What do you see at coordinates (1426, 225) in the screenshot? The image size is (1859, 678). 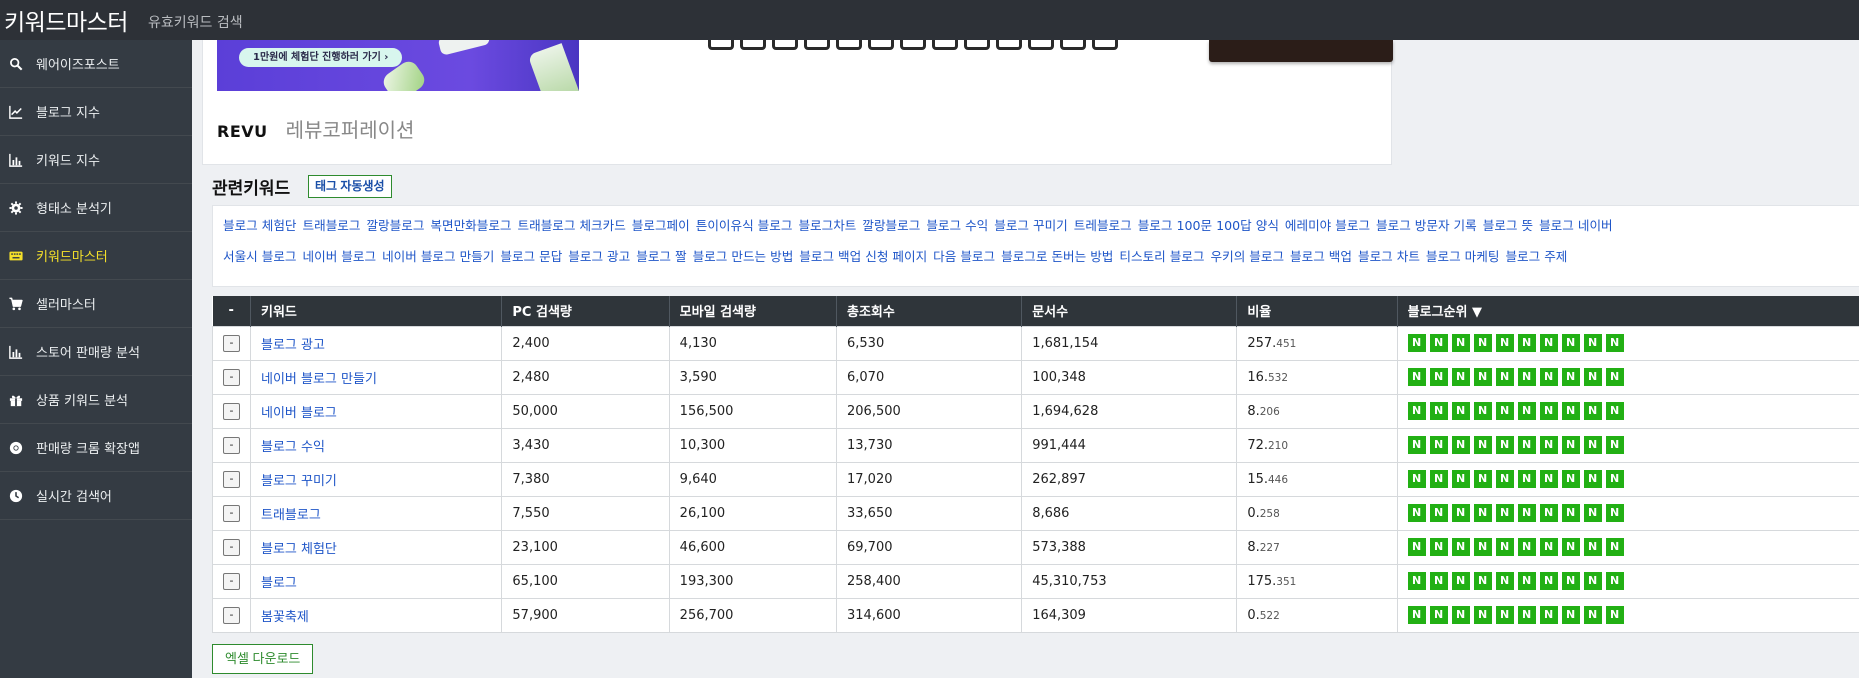 I see `related-keyword-link: 블로그 방문자 기록` at bounding box center [1426, 225].